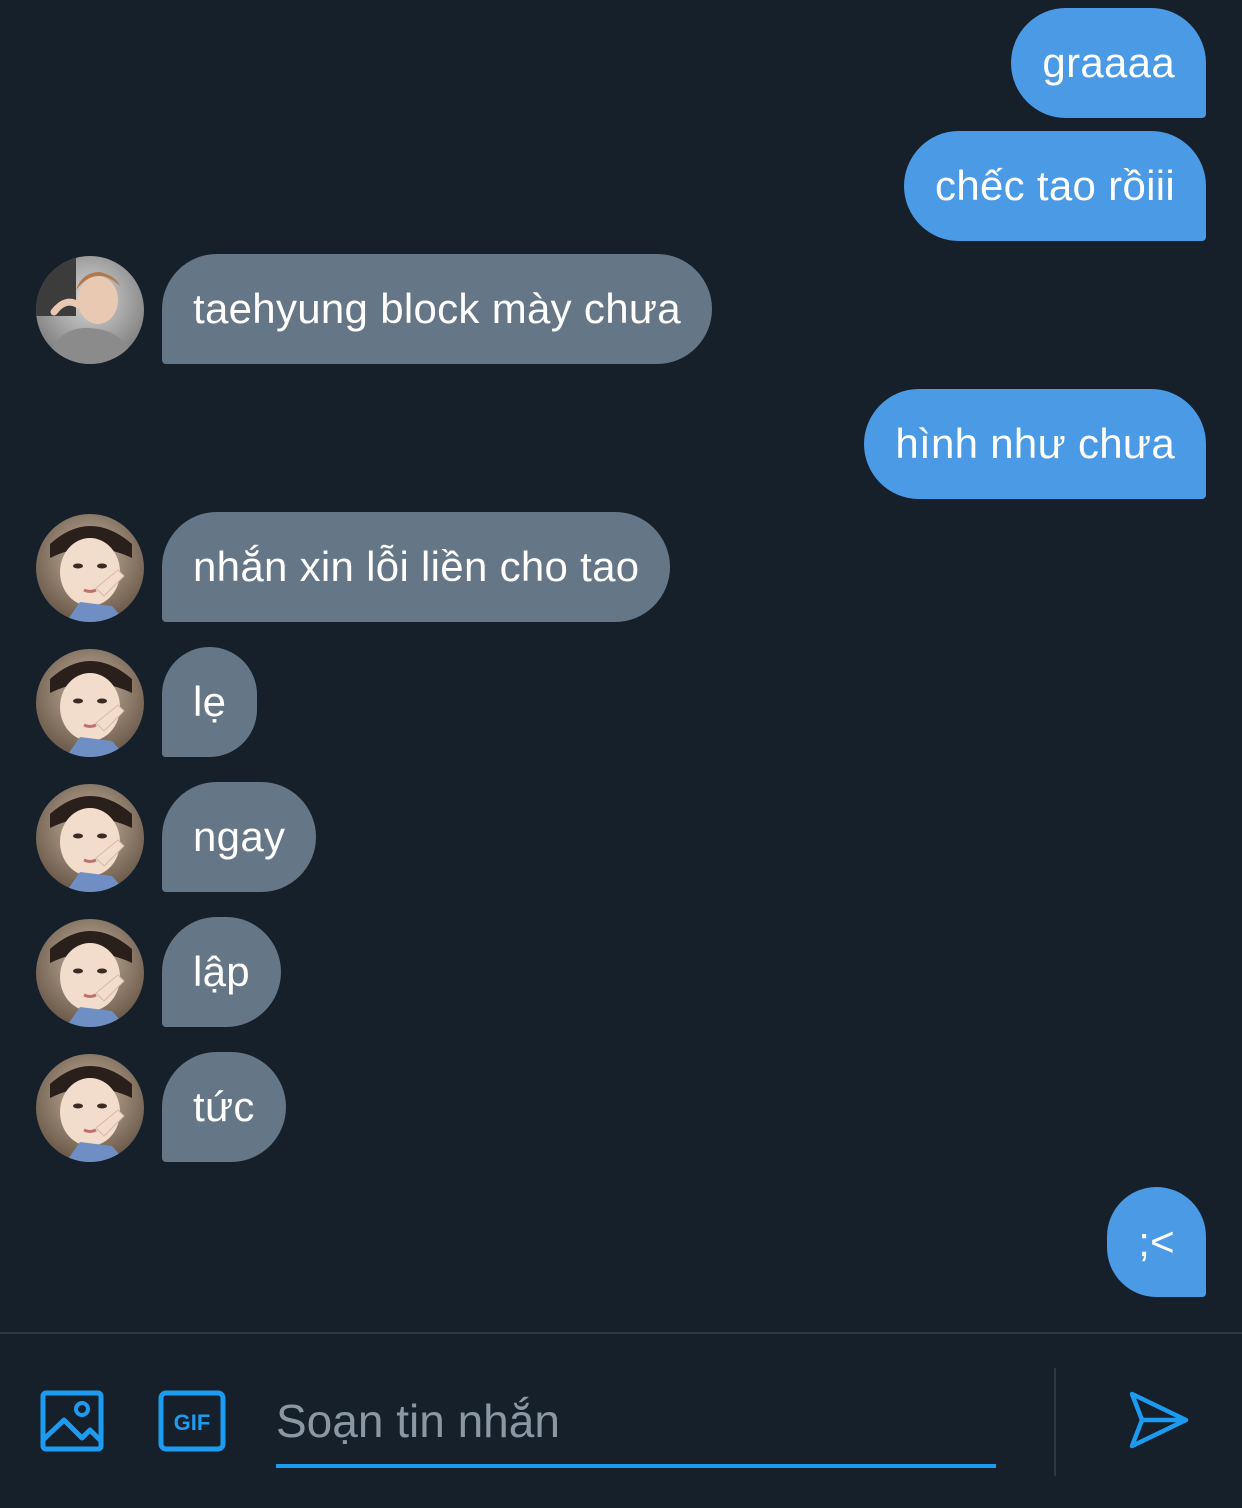  I want to click on message-bubble-incoming: nhắn xin lỗi liền cho tao, so click(416, 567).